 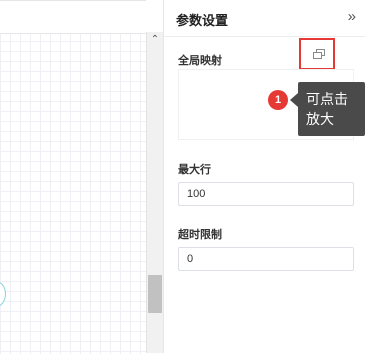 I want to click on scrollbar-thumb, so click(x=155, y=294).